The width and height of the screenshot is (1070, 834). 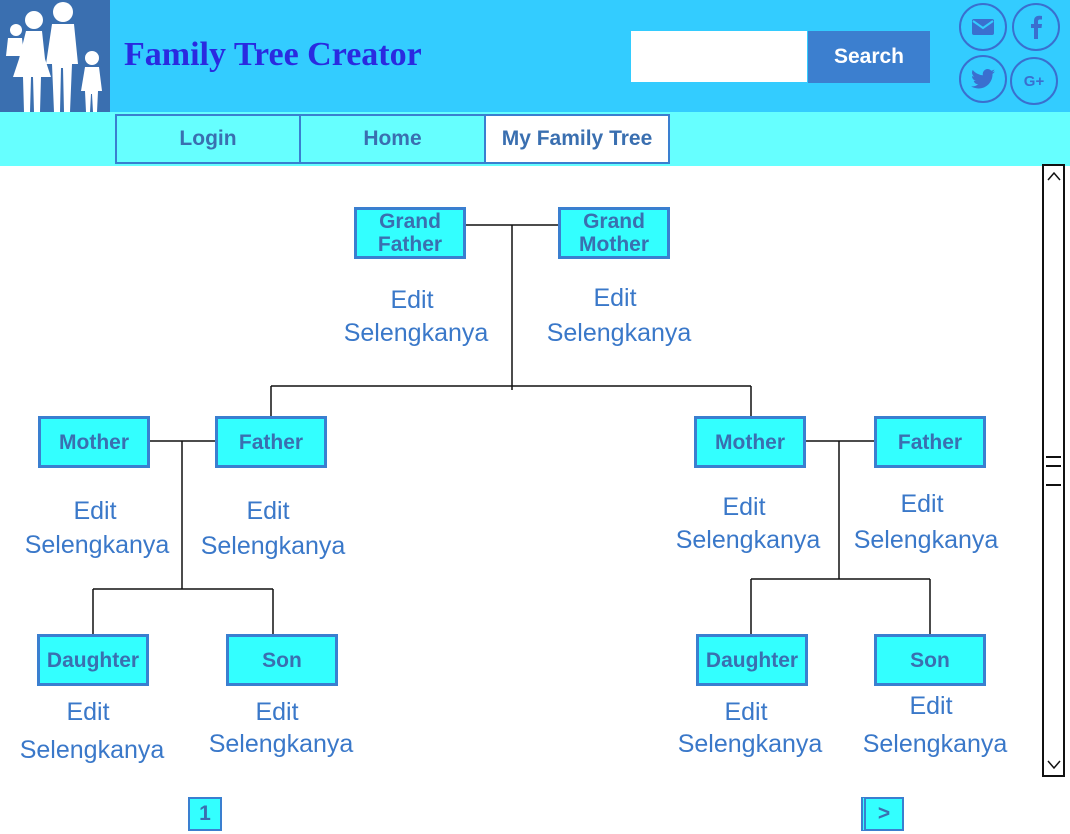 I want to click on left-father-node: Father, so click(x=271, y=442).